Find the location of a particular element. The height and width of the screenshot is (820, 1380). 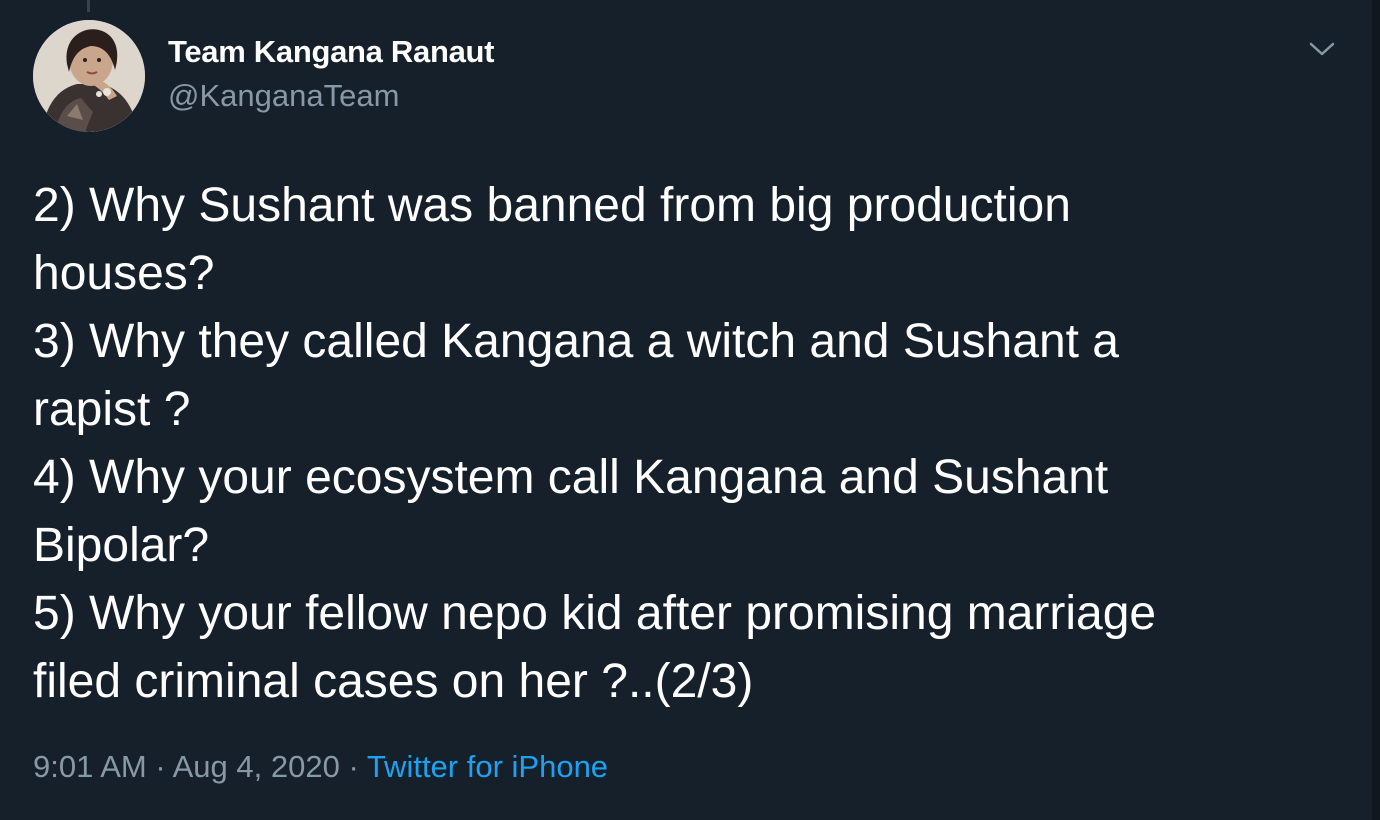

chevron-down-icon is located at coordinates (1322, 48).